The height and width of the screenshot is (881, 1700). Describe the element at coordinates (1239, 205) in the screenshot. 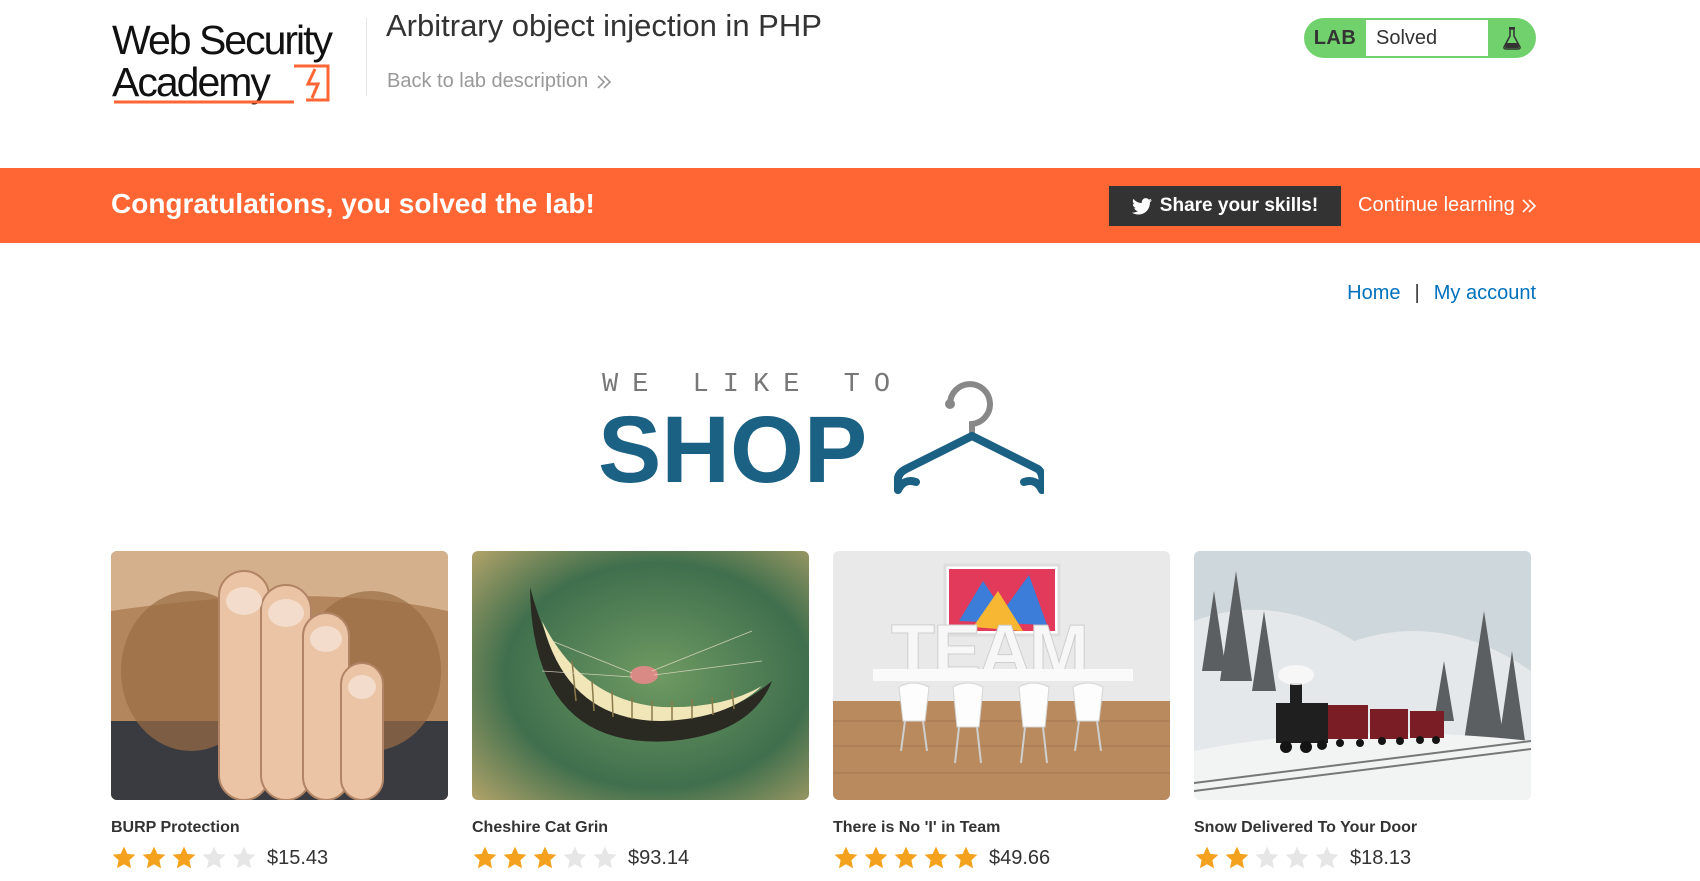

I see `share-button-label: Share your skills!` at that location.